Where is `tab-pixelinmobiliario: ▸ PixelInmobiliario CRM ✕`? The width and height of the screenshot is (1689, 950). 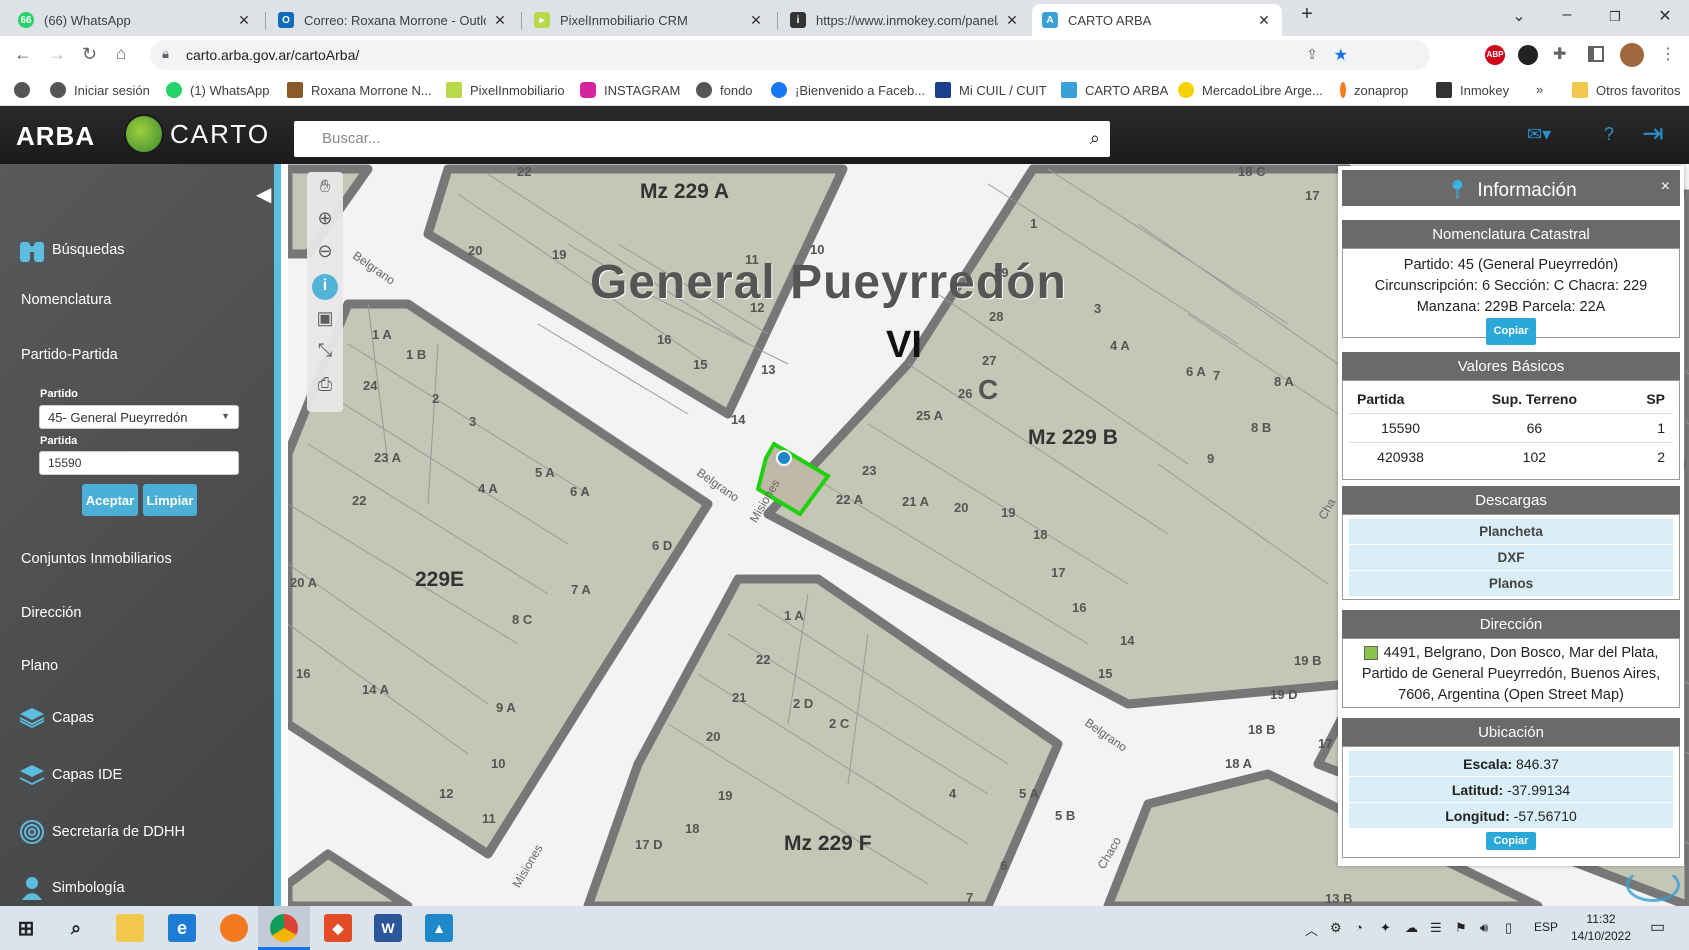 tab-pixelinmobiliario: ▸ PixelInmobiliario CRM ✕ is located at coordinates (649, 20).